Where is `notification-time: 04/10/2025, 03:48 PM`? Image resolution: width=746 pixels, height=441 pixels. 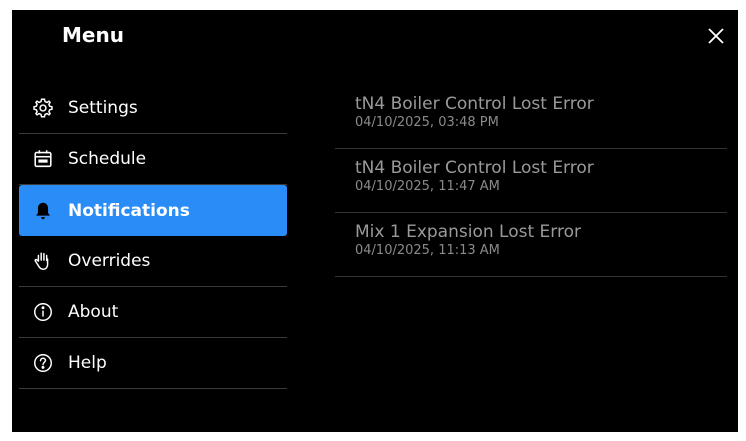
notification-time: 04/10/2025, 03:48 PM is located at coordinates (427, 122).